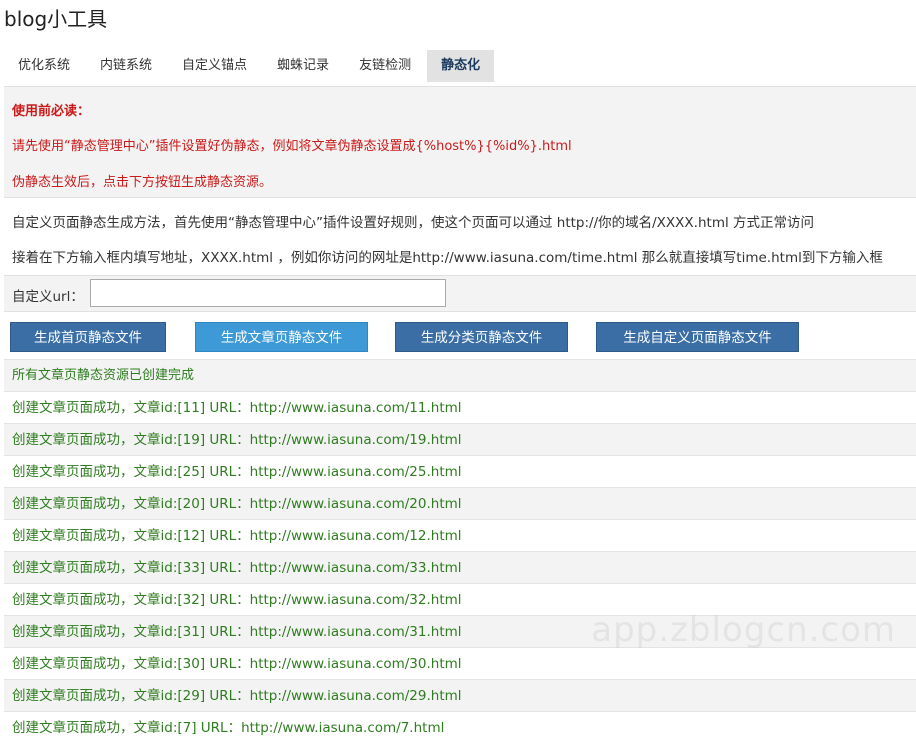  What do you see at coordinates (48, 297) in the screenshot?
I see `custom-url-label: 自定义url：` at bounding box center [48, 297].